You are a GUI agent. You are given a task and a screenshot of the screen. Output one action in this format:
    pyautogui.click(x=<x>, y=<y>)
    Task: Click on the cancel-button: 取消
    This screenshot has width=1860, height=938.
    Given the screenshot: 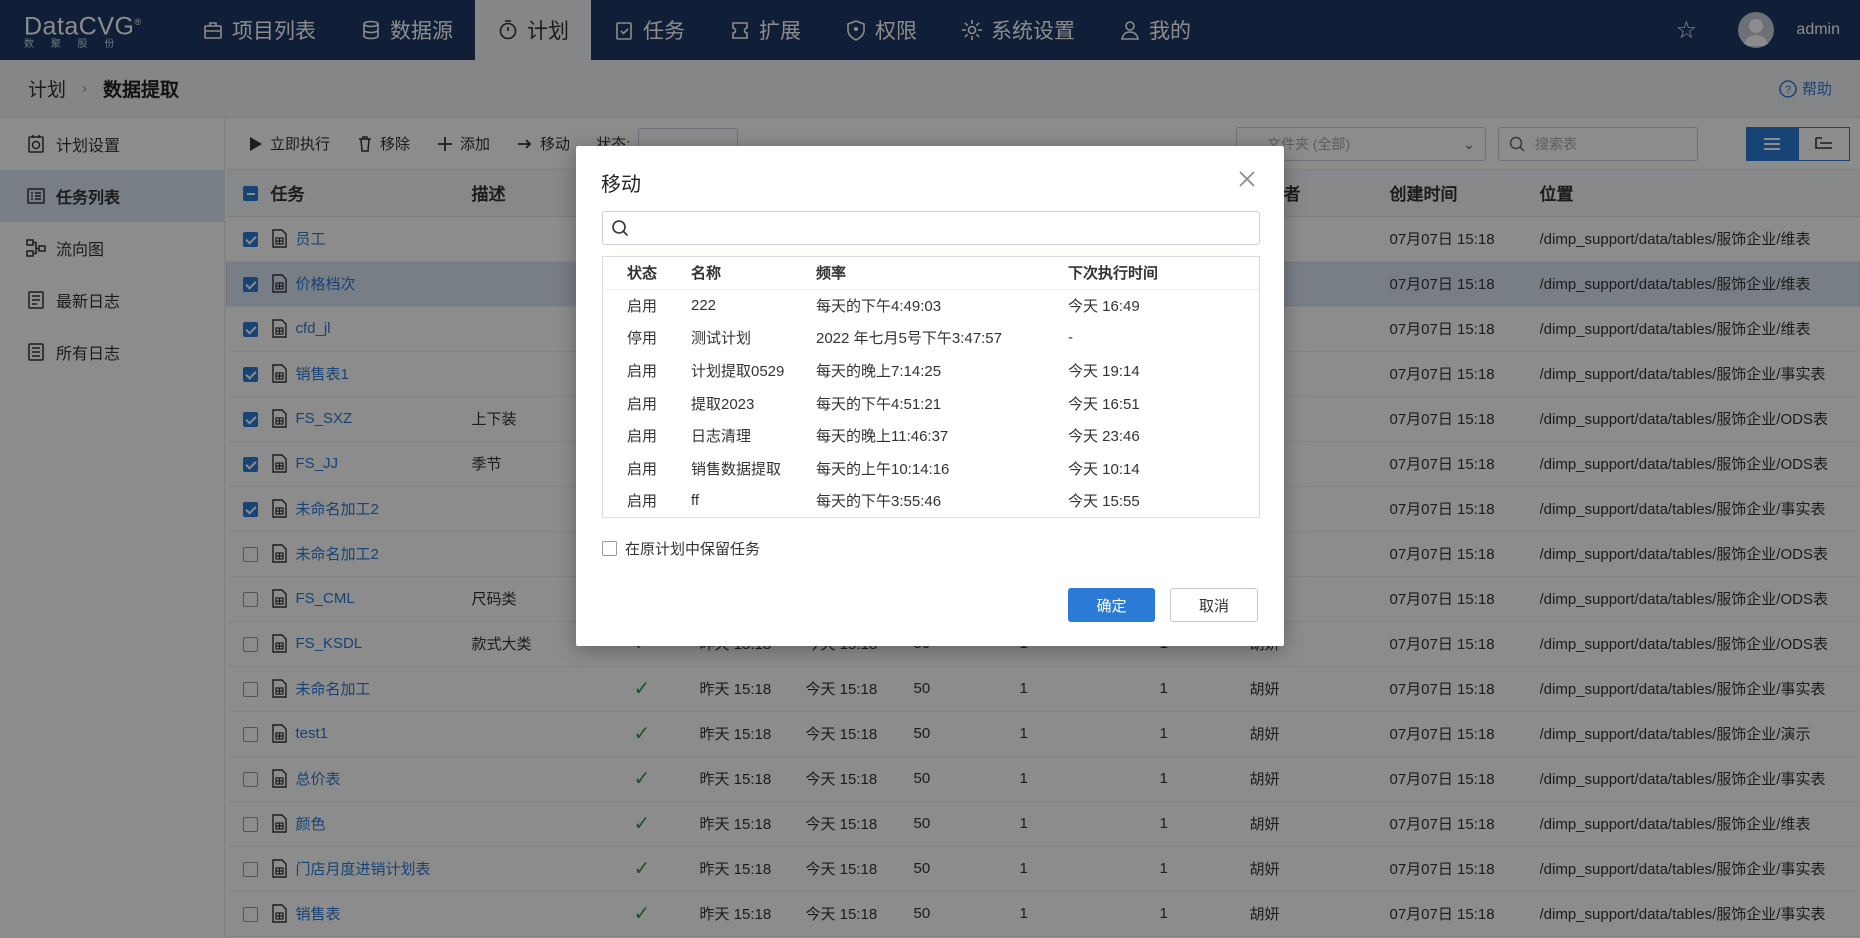 What is the action you would take?
    pyautogui.click(x=1214, y=605)
    